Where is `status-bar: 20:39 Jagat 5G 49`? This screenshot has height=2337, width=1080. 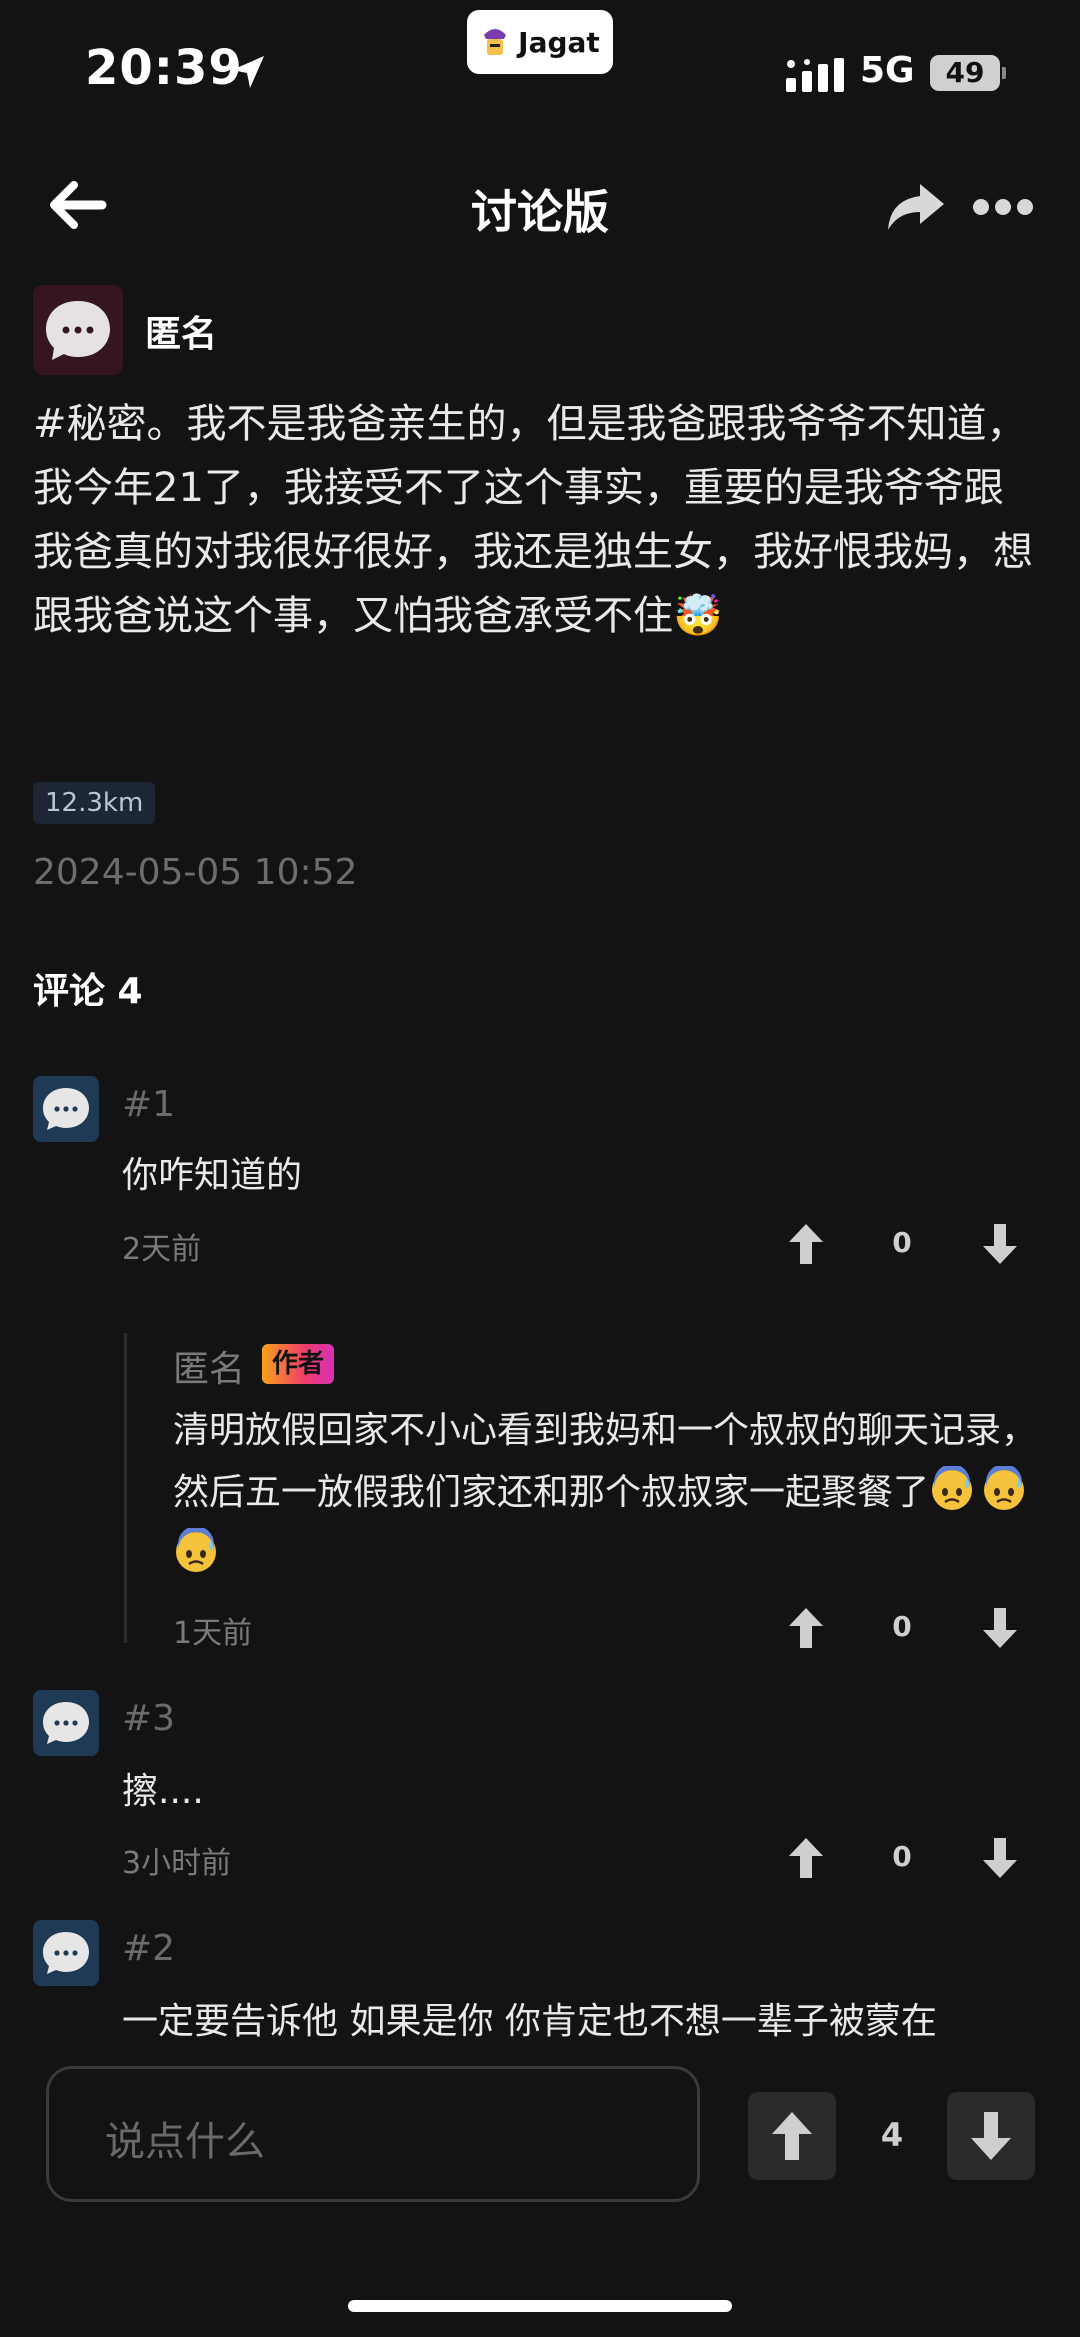
status-bar: 20:39 Jagat 5G 49 is located at coordinates (540, 70).